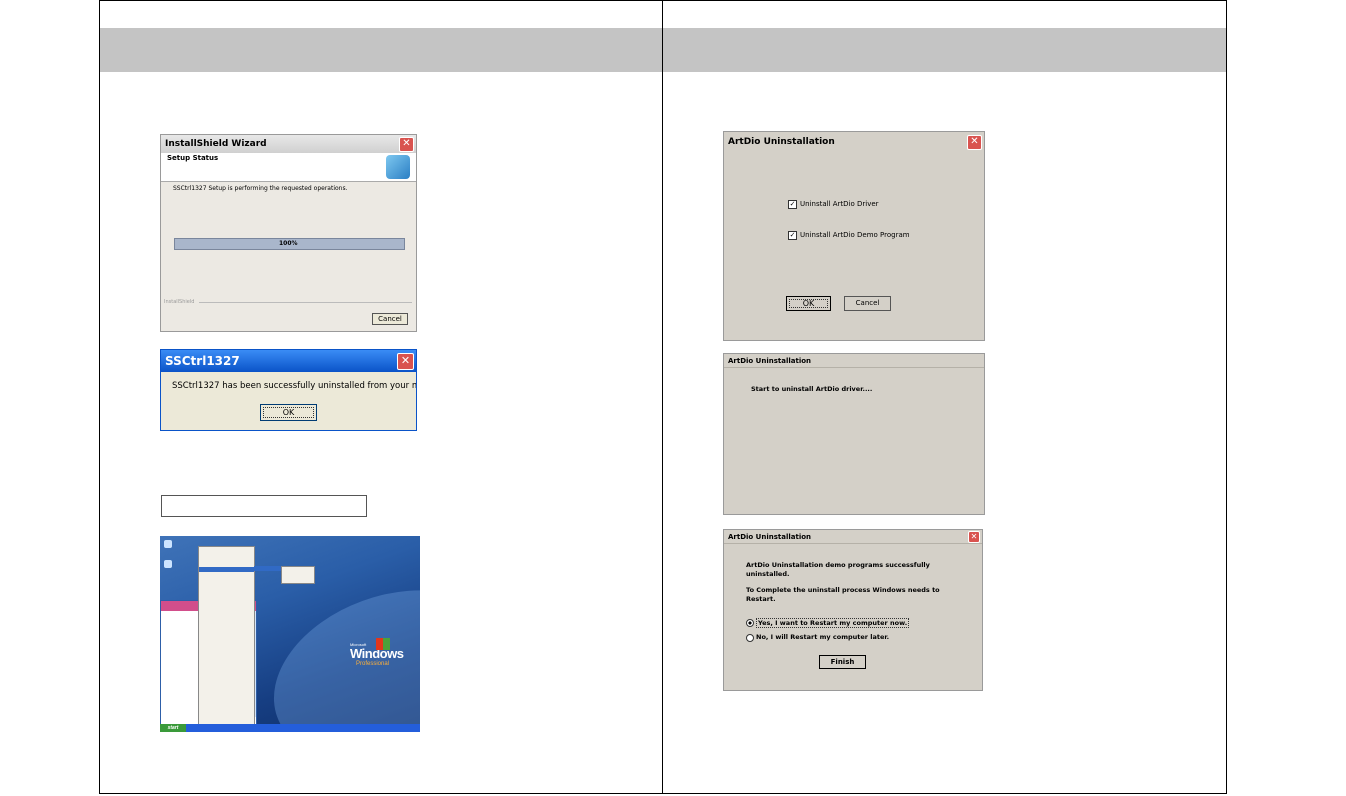  I want to click on windows-flag-icon, so click(383, 644).